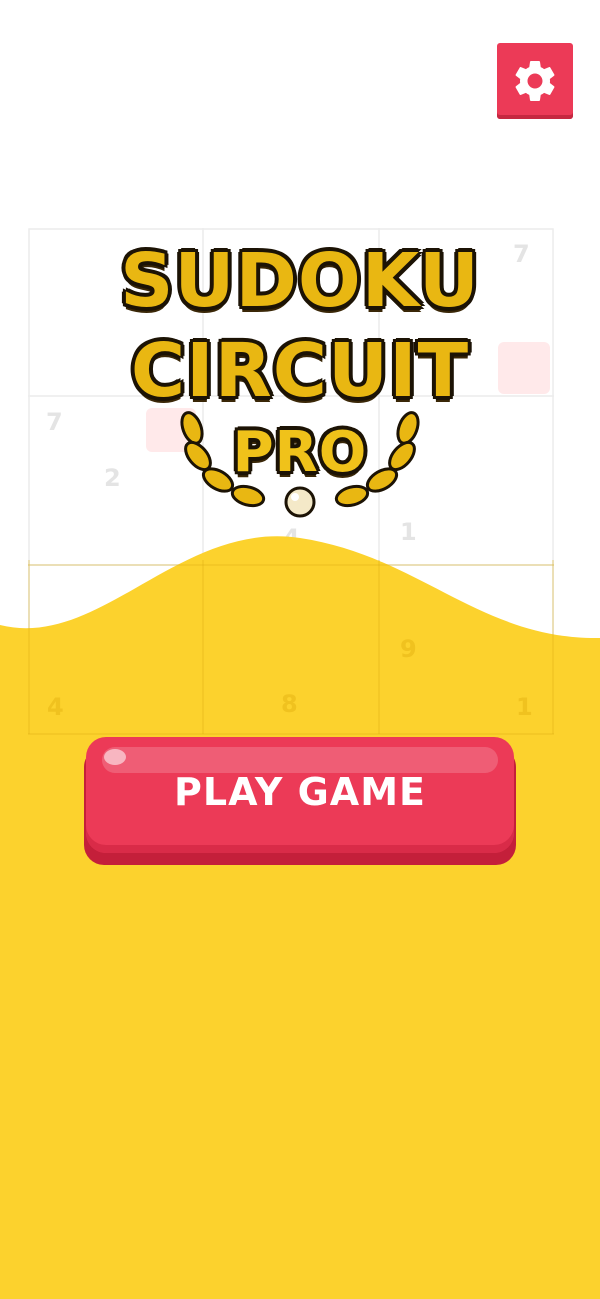 The width and height of the screenshot is (600, 1299). Describe the element at coordinates (300, 792) in the screenshot. I see `play-game-label: PLAY GAME` at that location.